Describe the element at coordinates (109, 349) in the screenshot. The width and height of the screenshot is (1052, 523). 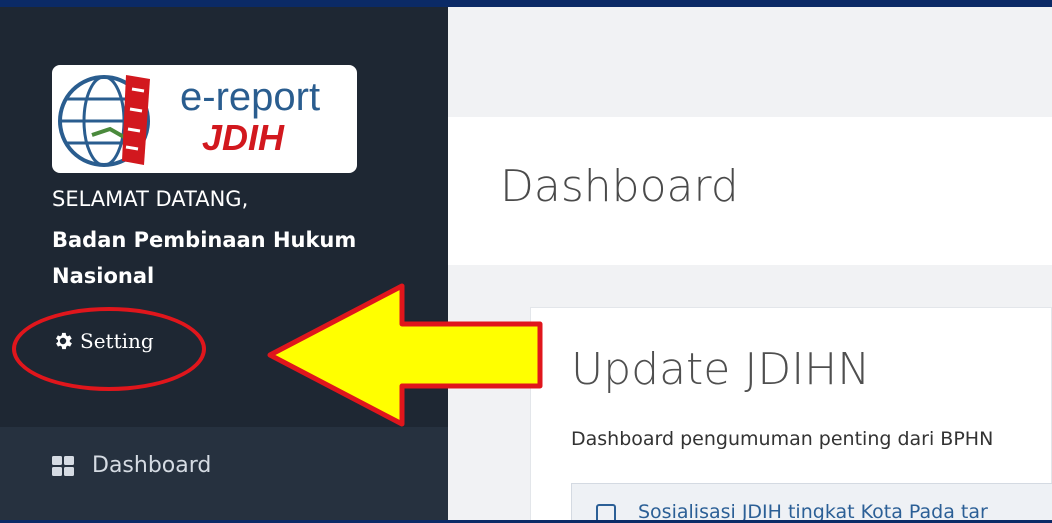
I see `annotation-ellipse` at that location.